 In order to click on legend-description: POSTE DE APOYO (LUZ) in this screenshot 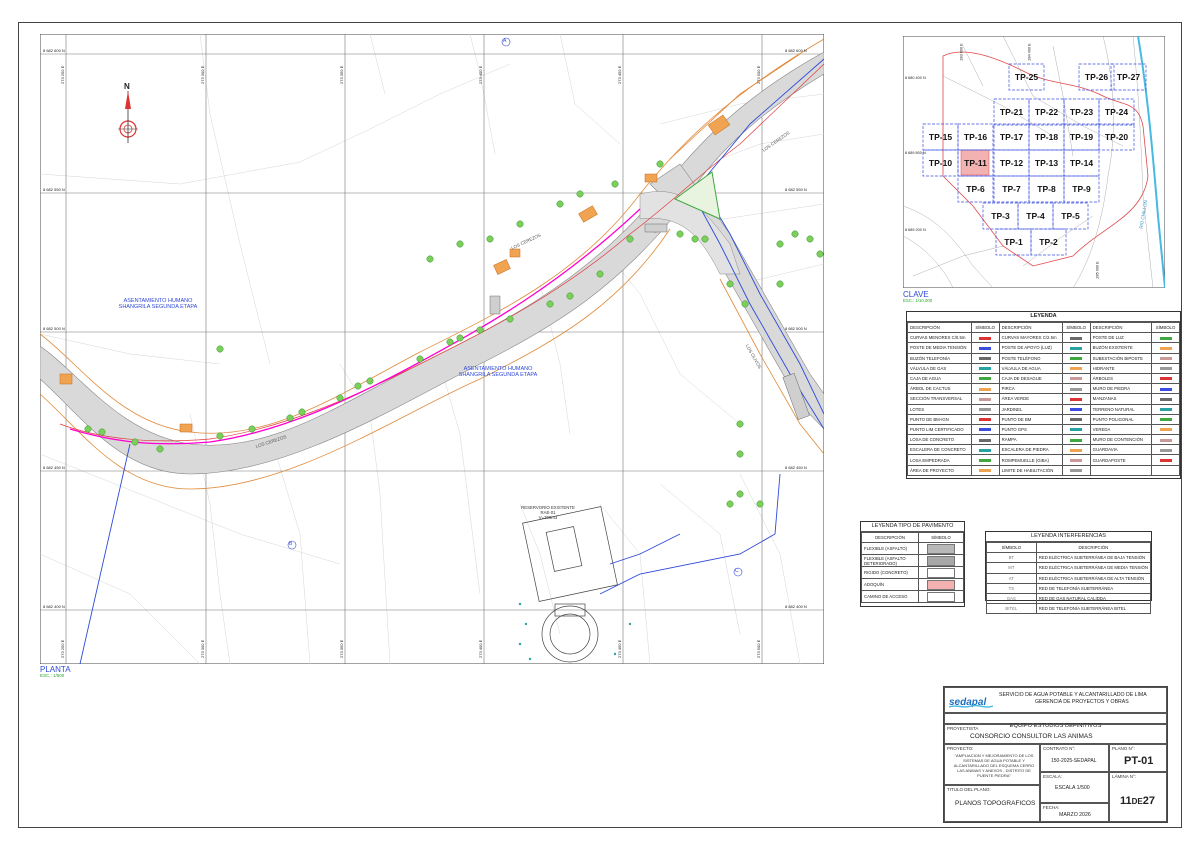, I will do `click(1030, 348)`.